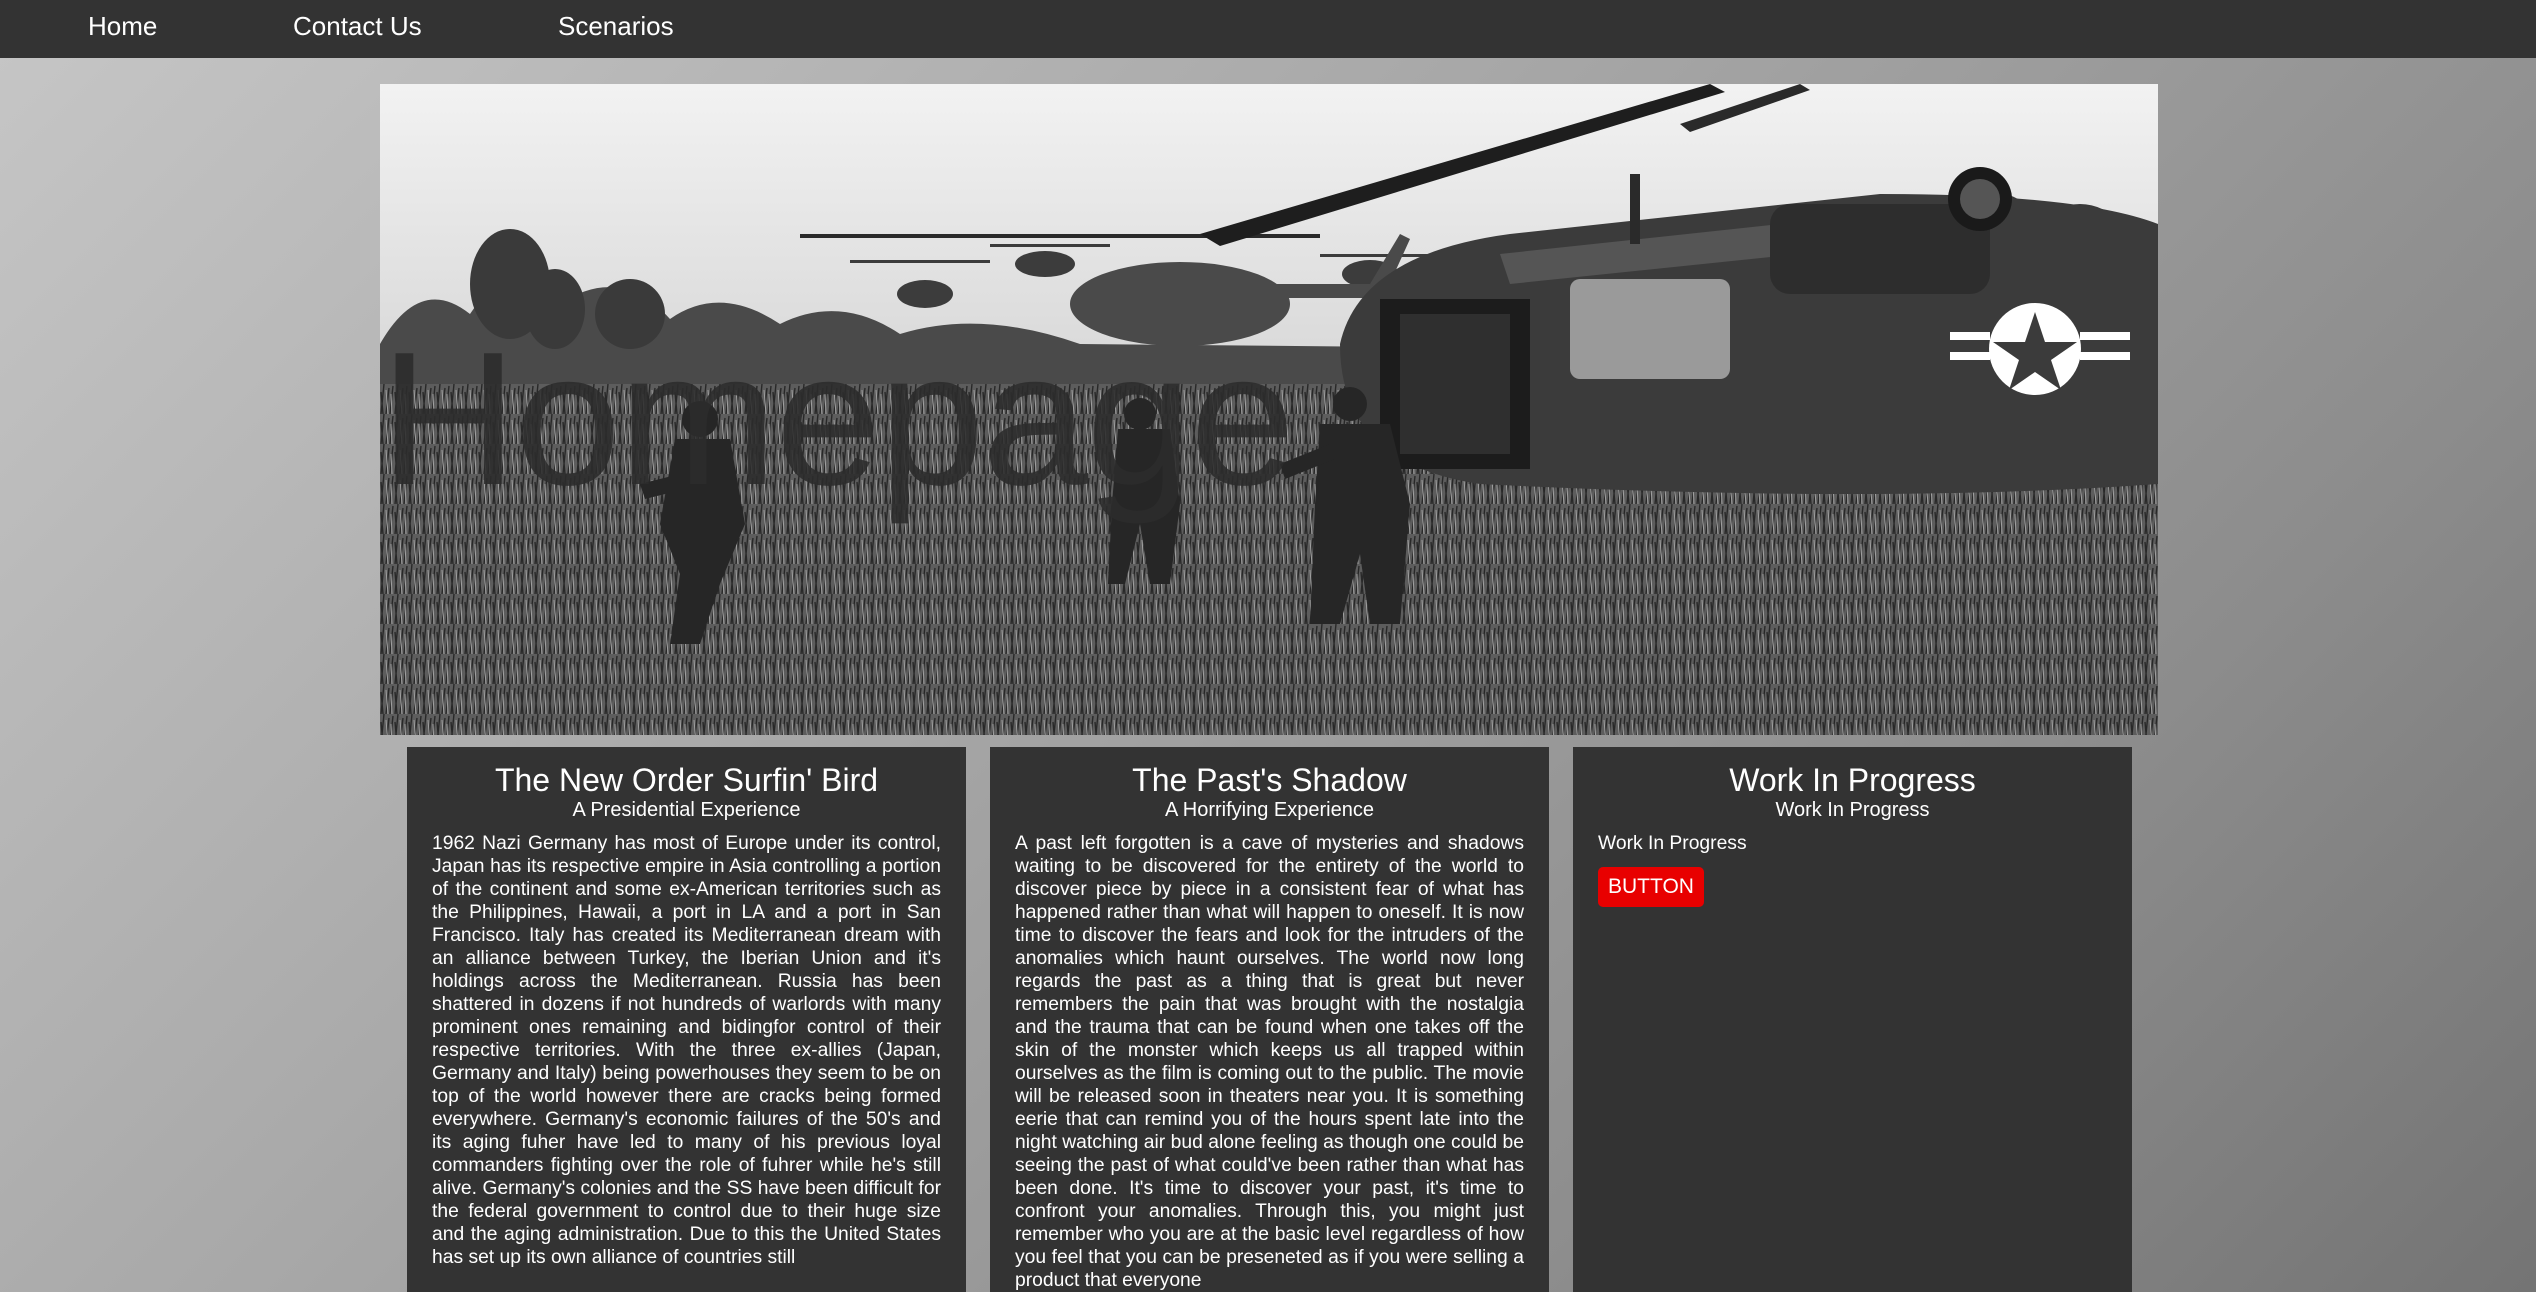 Image resolution: width=2536 pixels, height=1292 pixels. I want to click on card-title: The New Order Surfin' Bird, so click(686, 780).